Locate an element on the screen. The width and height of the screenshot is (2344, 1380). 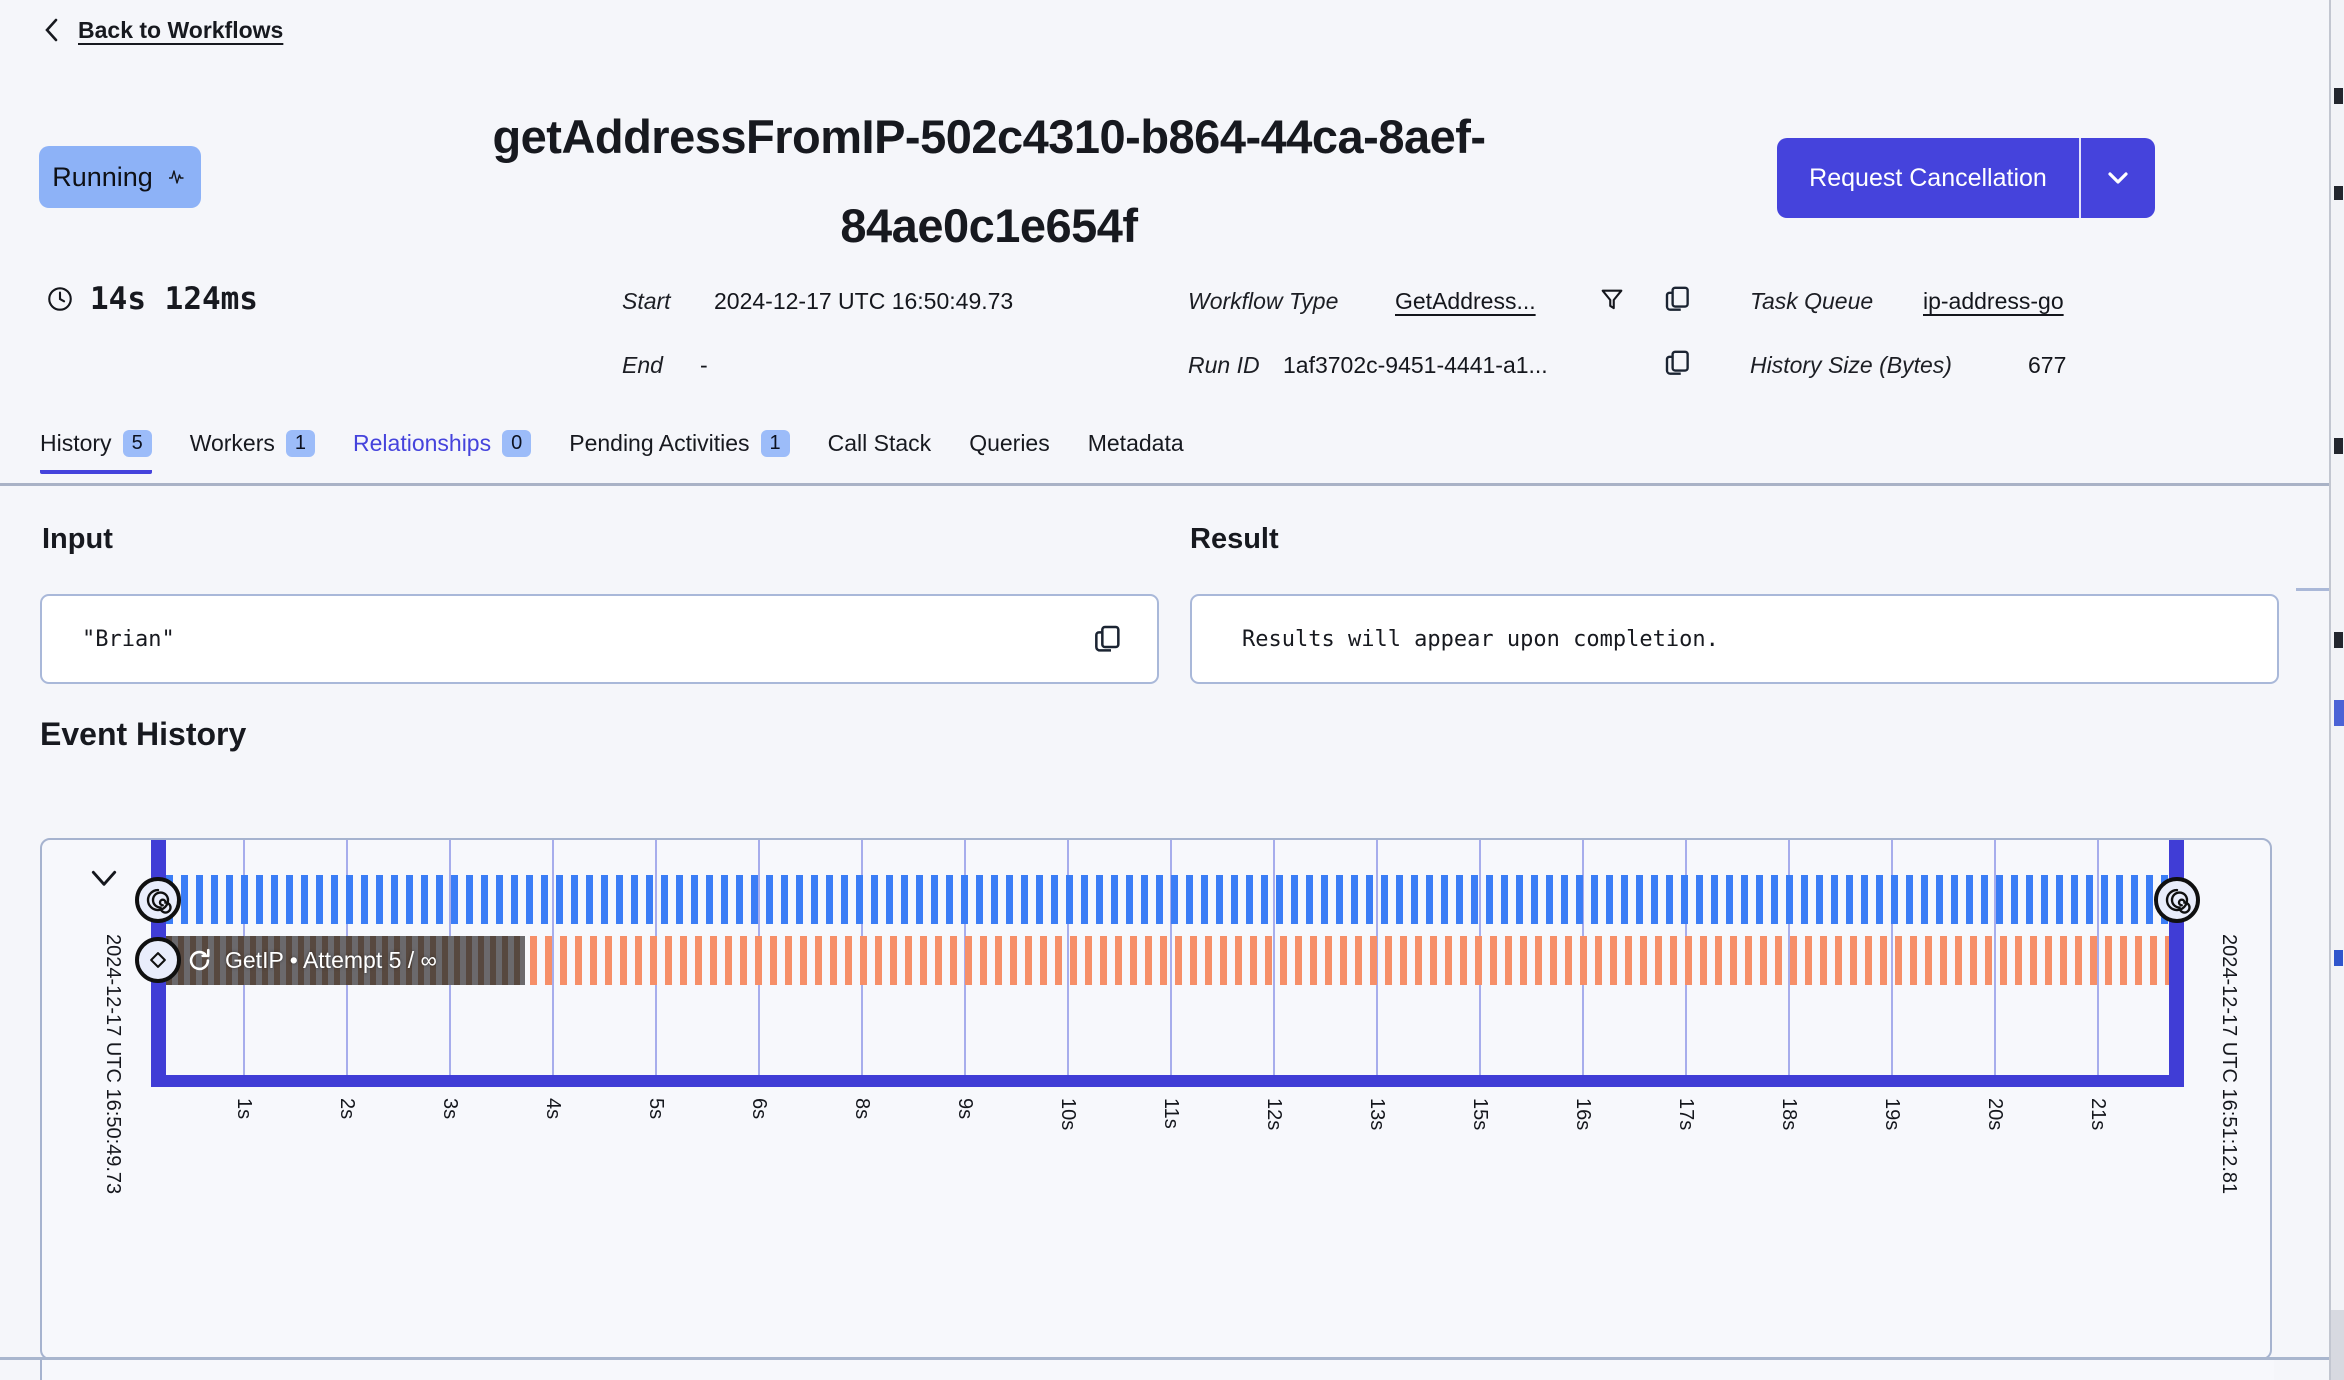
start-value: 2024-12-17 UTC 16:50:49.73 is located at coordinates (864, 301).